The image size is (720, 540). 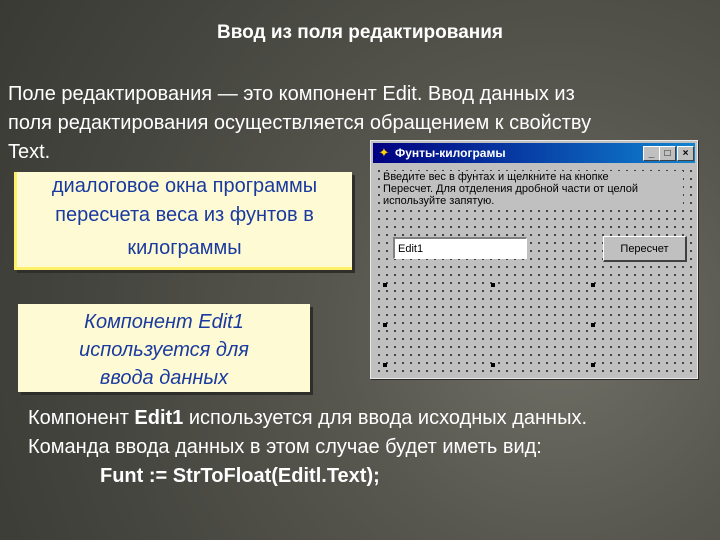 I want to click on close-button: ×, so click(x=685, y=153).